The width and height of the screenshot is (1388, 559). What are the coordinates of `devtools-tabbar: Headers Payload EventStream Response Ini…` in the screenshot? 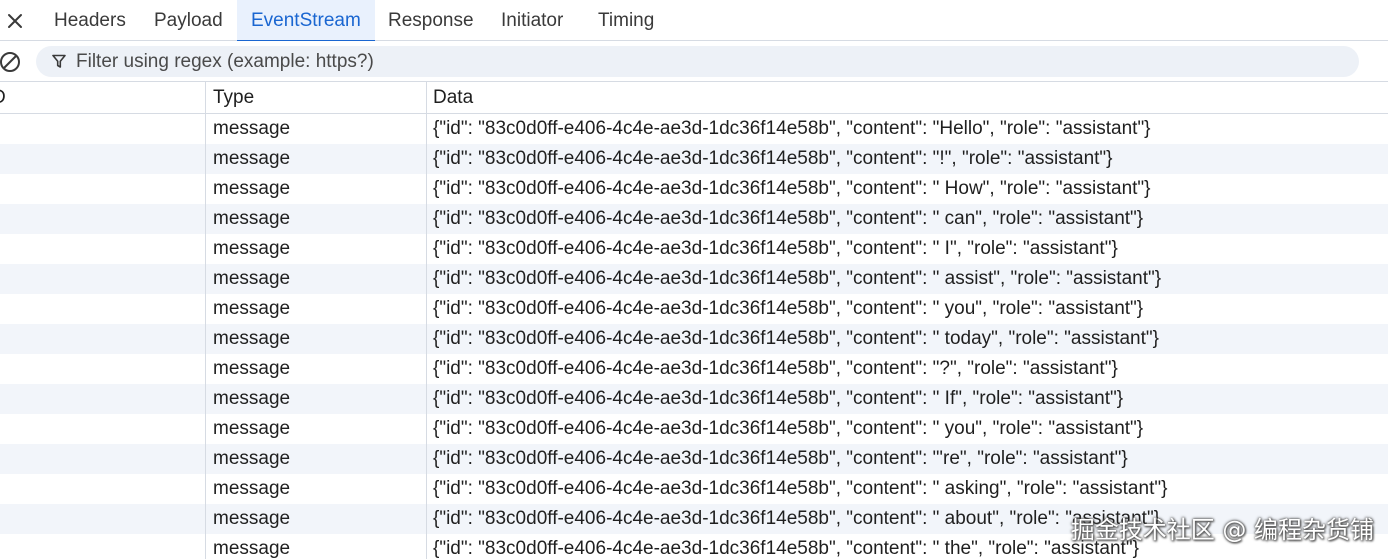 It's located at (694, 21).